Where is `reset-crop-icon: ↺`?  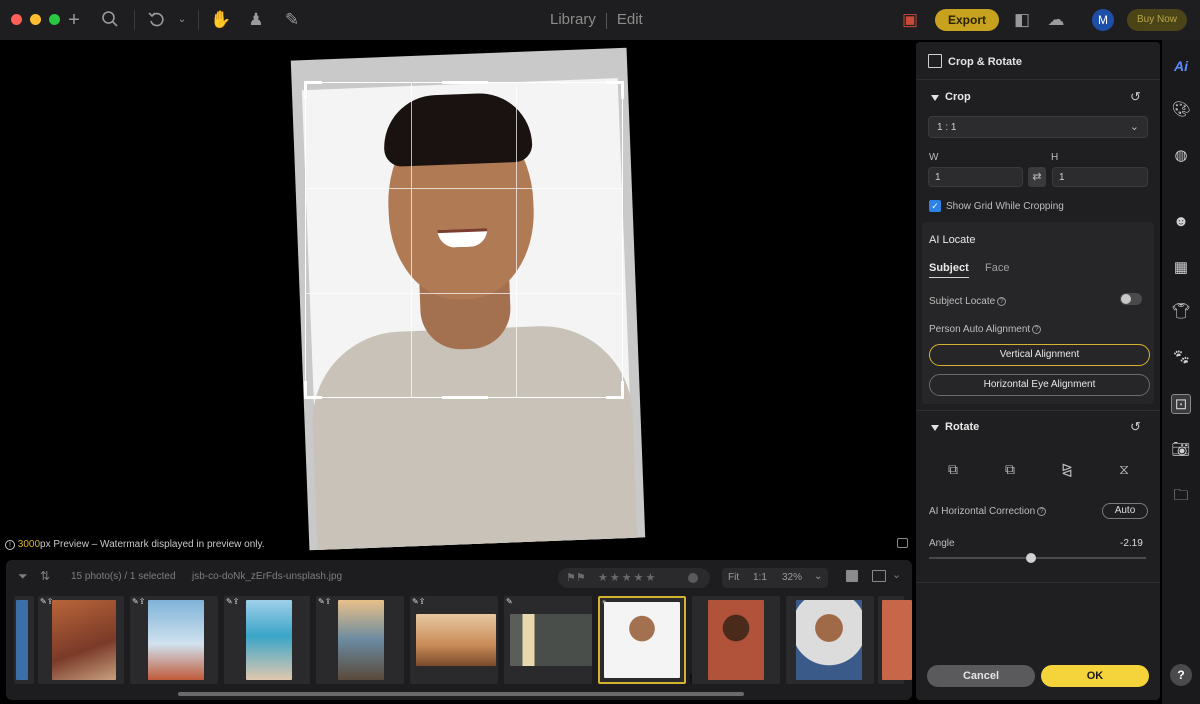 reset-crop-icon: ↺ is located at coordinates (1137, 97).